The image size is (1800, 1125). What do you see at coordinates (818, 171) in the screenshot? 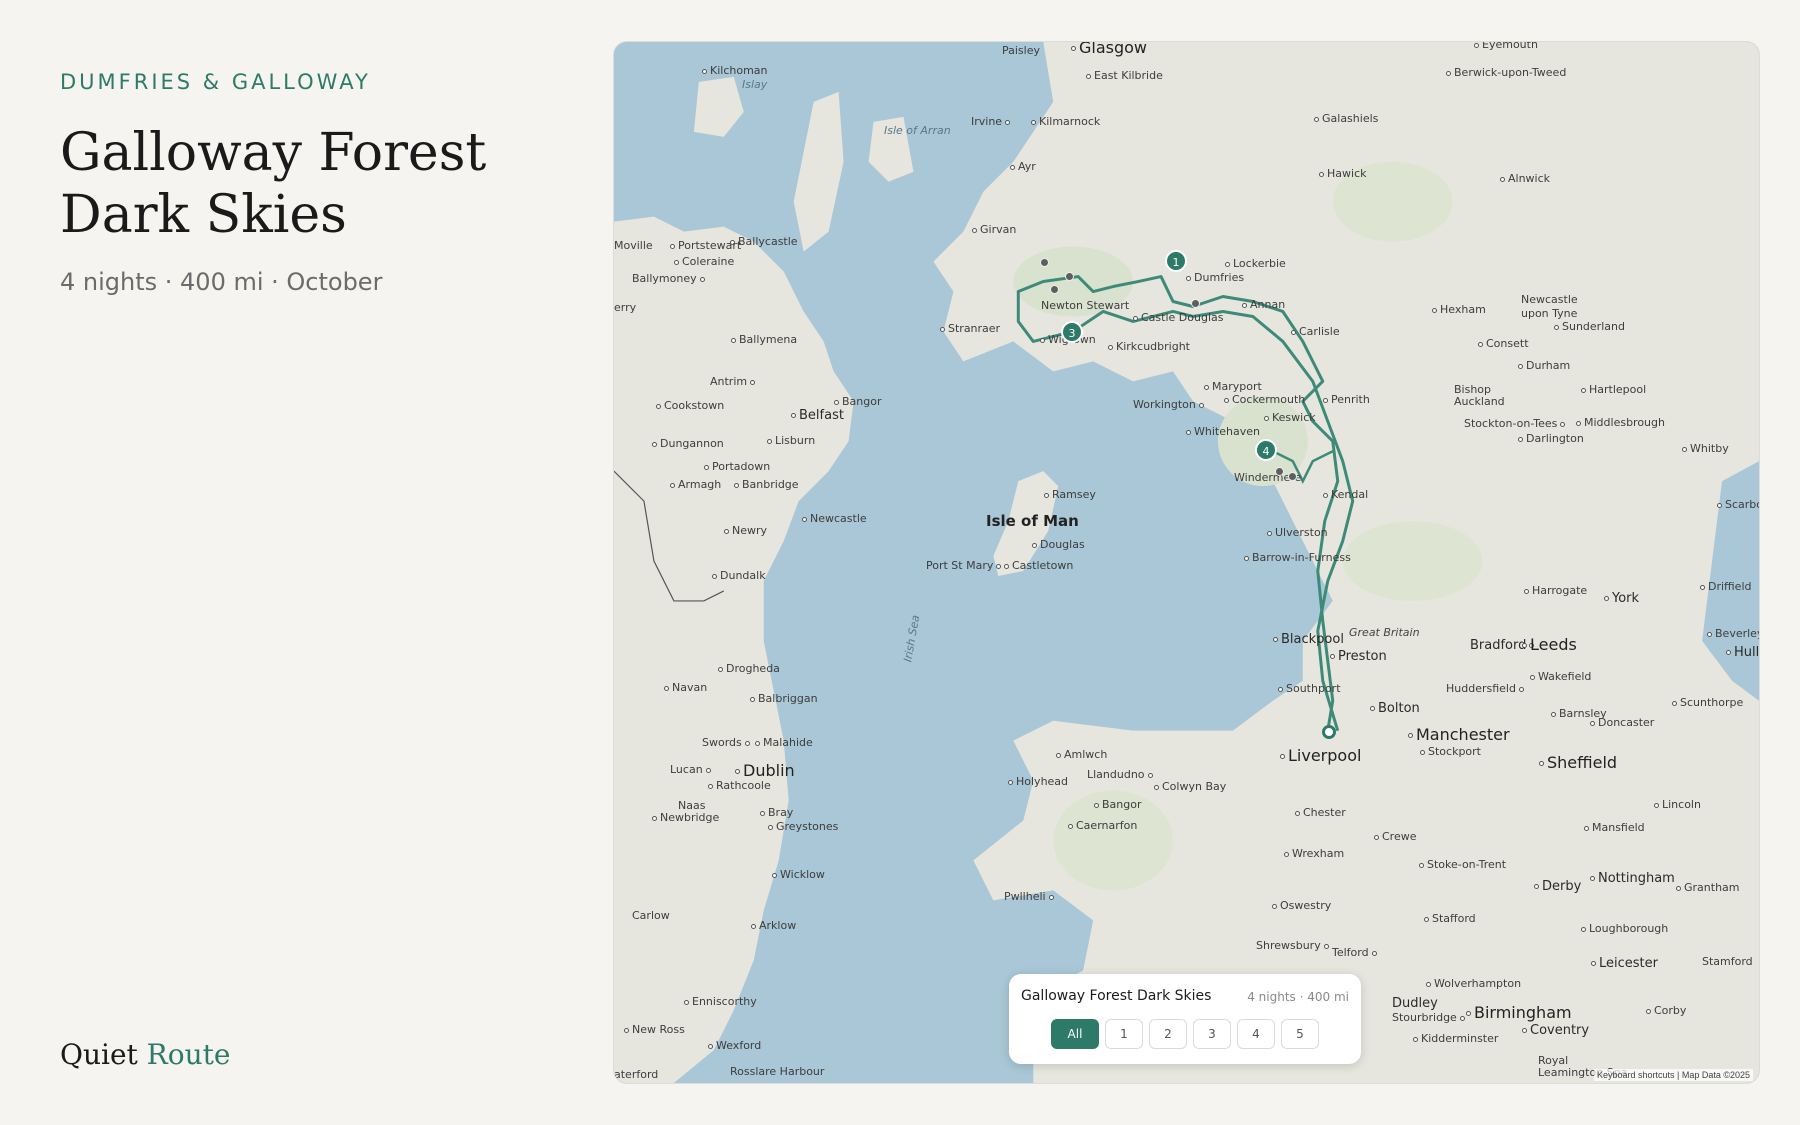
I see `landmass-kintyre` at bounding box center [818, 171].